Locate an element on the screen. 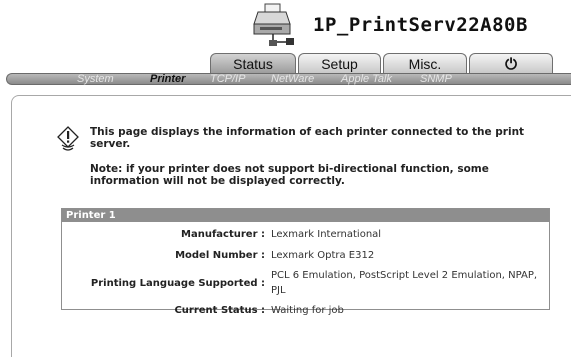 The width and height of the screenshot is (571, 357). printer-network-icon is located at coordinates (273, 24).